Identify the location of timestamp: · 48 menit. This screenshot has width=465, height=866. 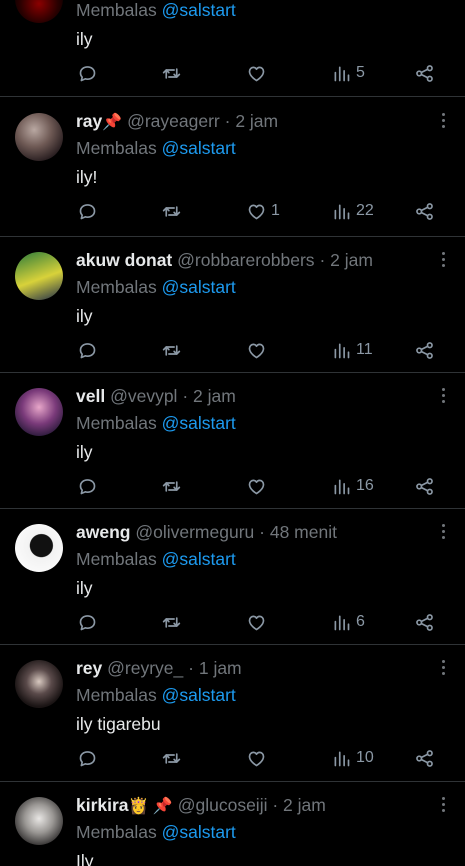
(298, 532).